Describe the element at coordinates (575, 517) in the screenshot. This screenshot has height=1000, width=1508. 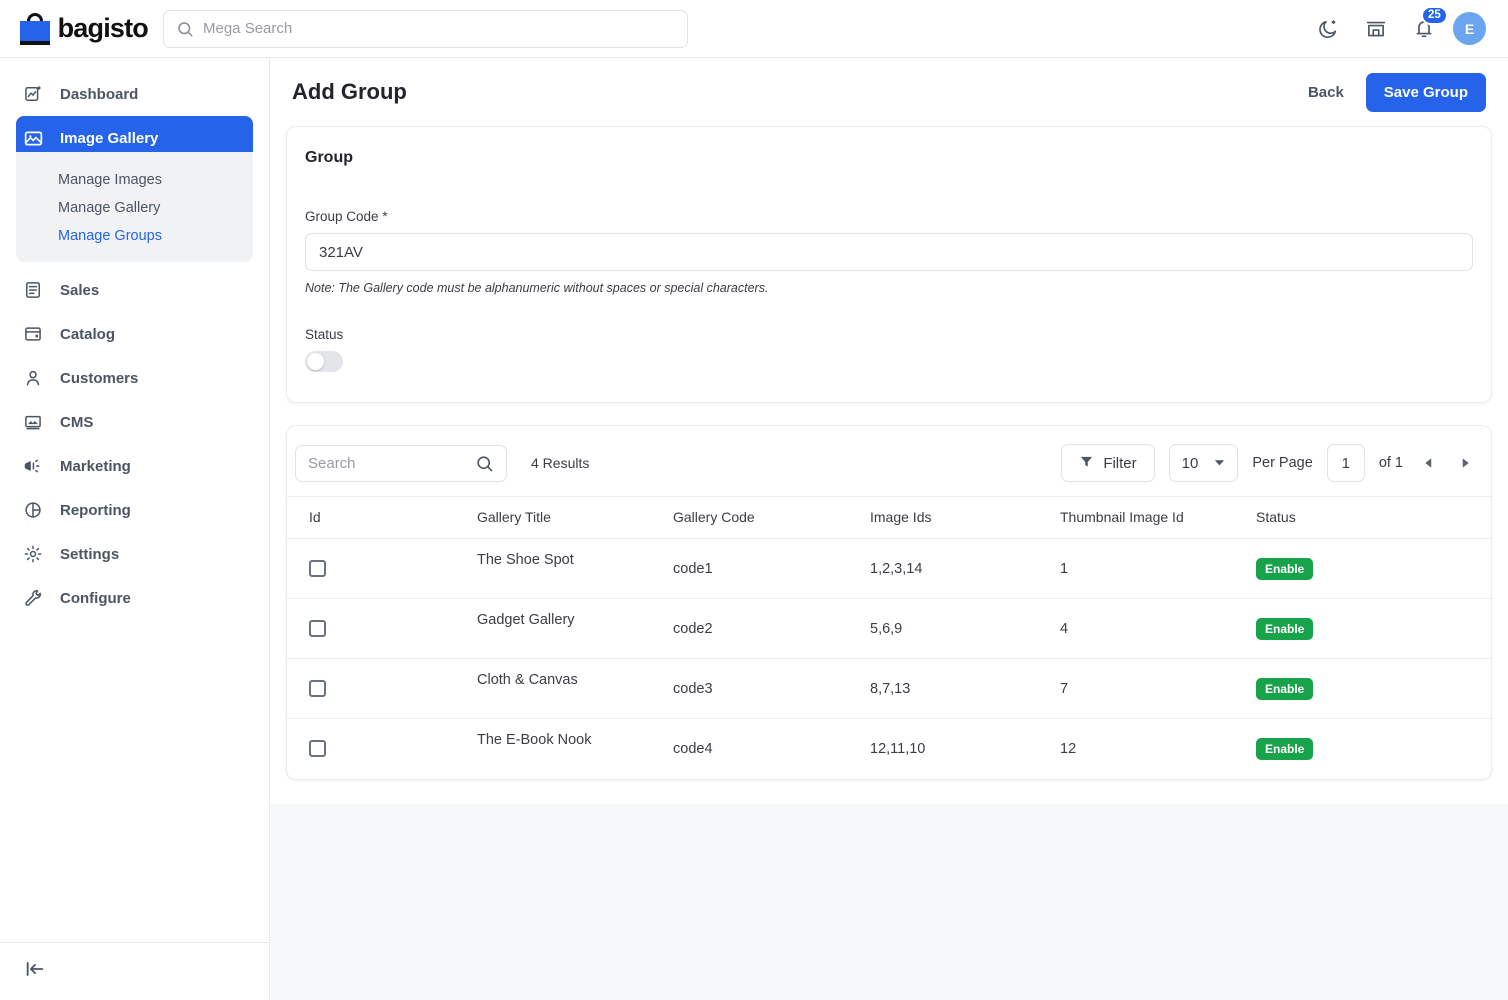
I see `column-header-gallery-title: Gallery Title` at that location.